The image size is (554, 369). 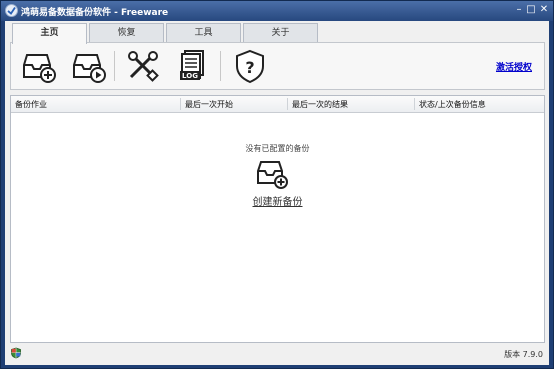 I want to click on help-shield-icon: ?, so click(x=250, y=66).